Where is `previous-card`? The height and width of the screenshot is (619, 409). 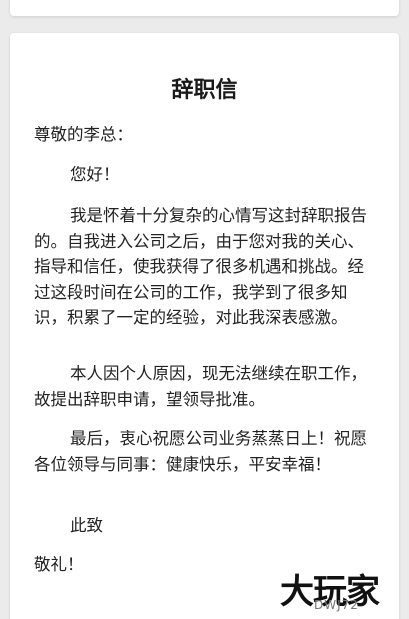
previous-card is located at coordinates (204, 8).